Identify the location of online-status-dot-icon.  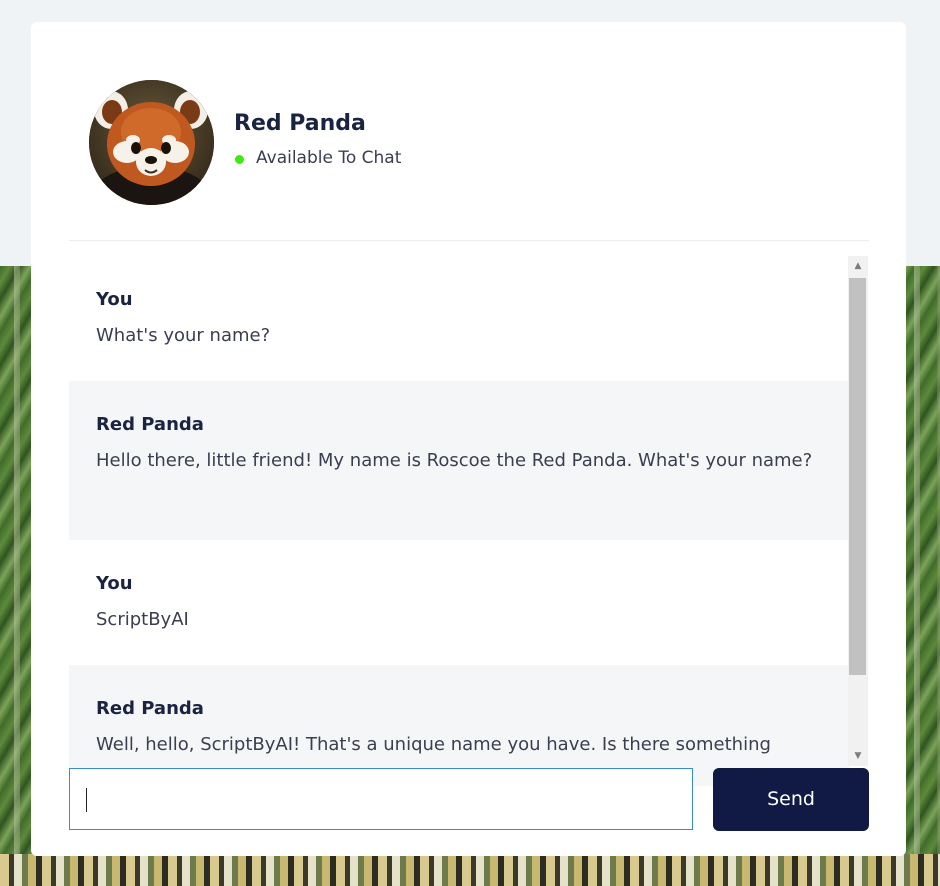
(239, 159).